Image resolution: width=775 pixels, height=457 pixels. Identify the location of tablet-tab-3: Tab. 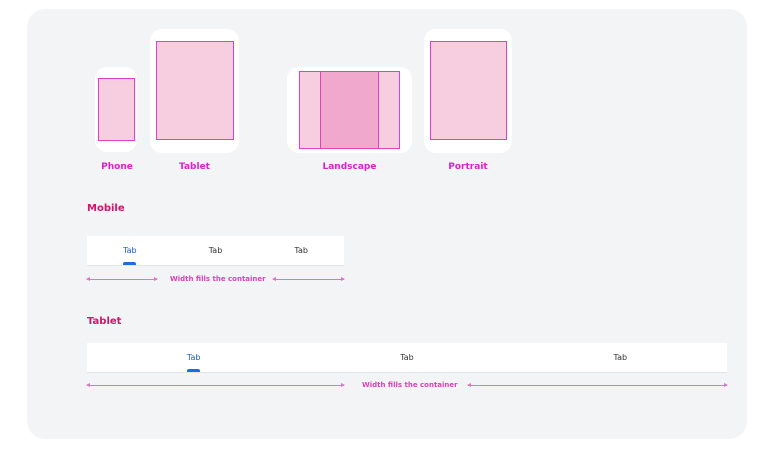
(620, 357).